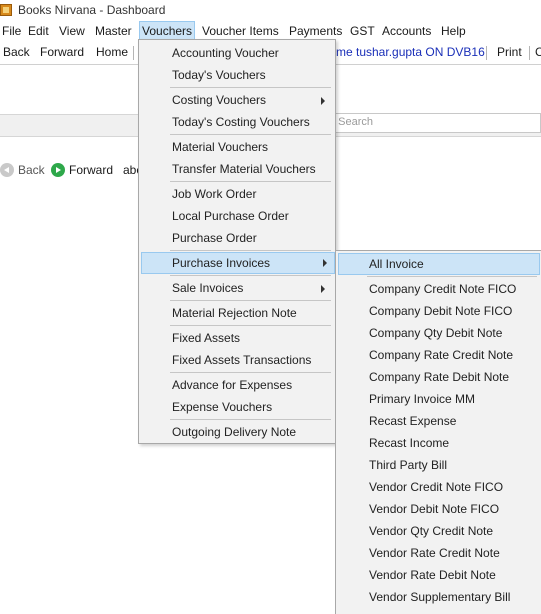 The width and height of the screenshot is (541, 614). I want to click on submenu-item-vendor-supplementary-bill: Vendor Supplementary Bill, so click(438, 597).